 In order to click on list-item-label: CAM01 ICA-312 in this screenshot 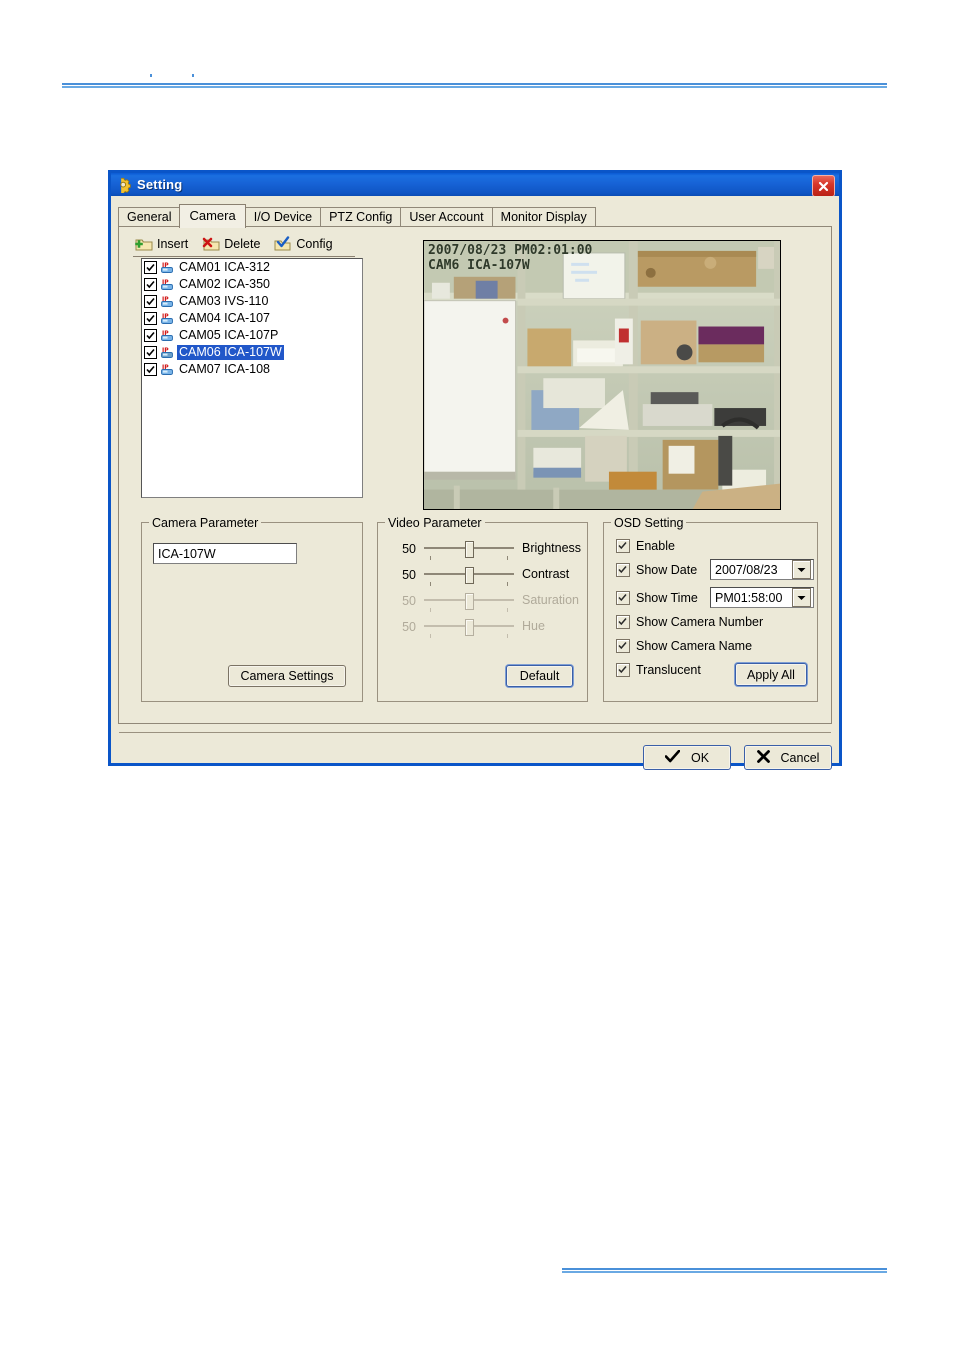, I will do `click(225, 267)`.